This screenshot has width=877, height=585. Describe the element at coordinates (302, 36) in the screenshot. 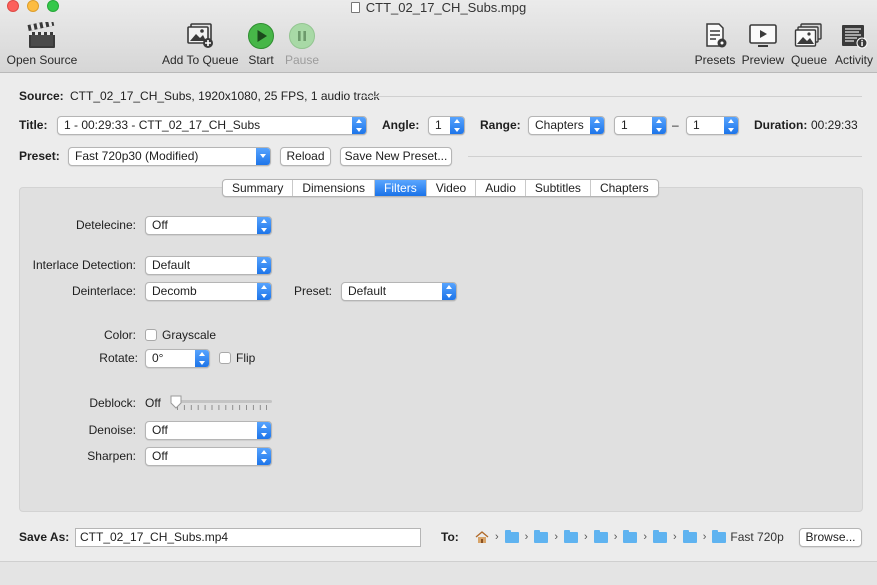

I see `pause-icon` at that location.